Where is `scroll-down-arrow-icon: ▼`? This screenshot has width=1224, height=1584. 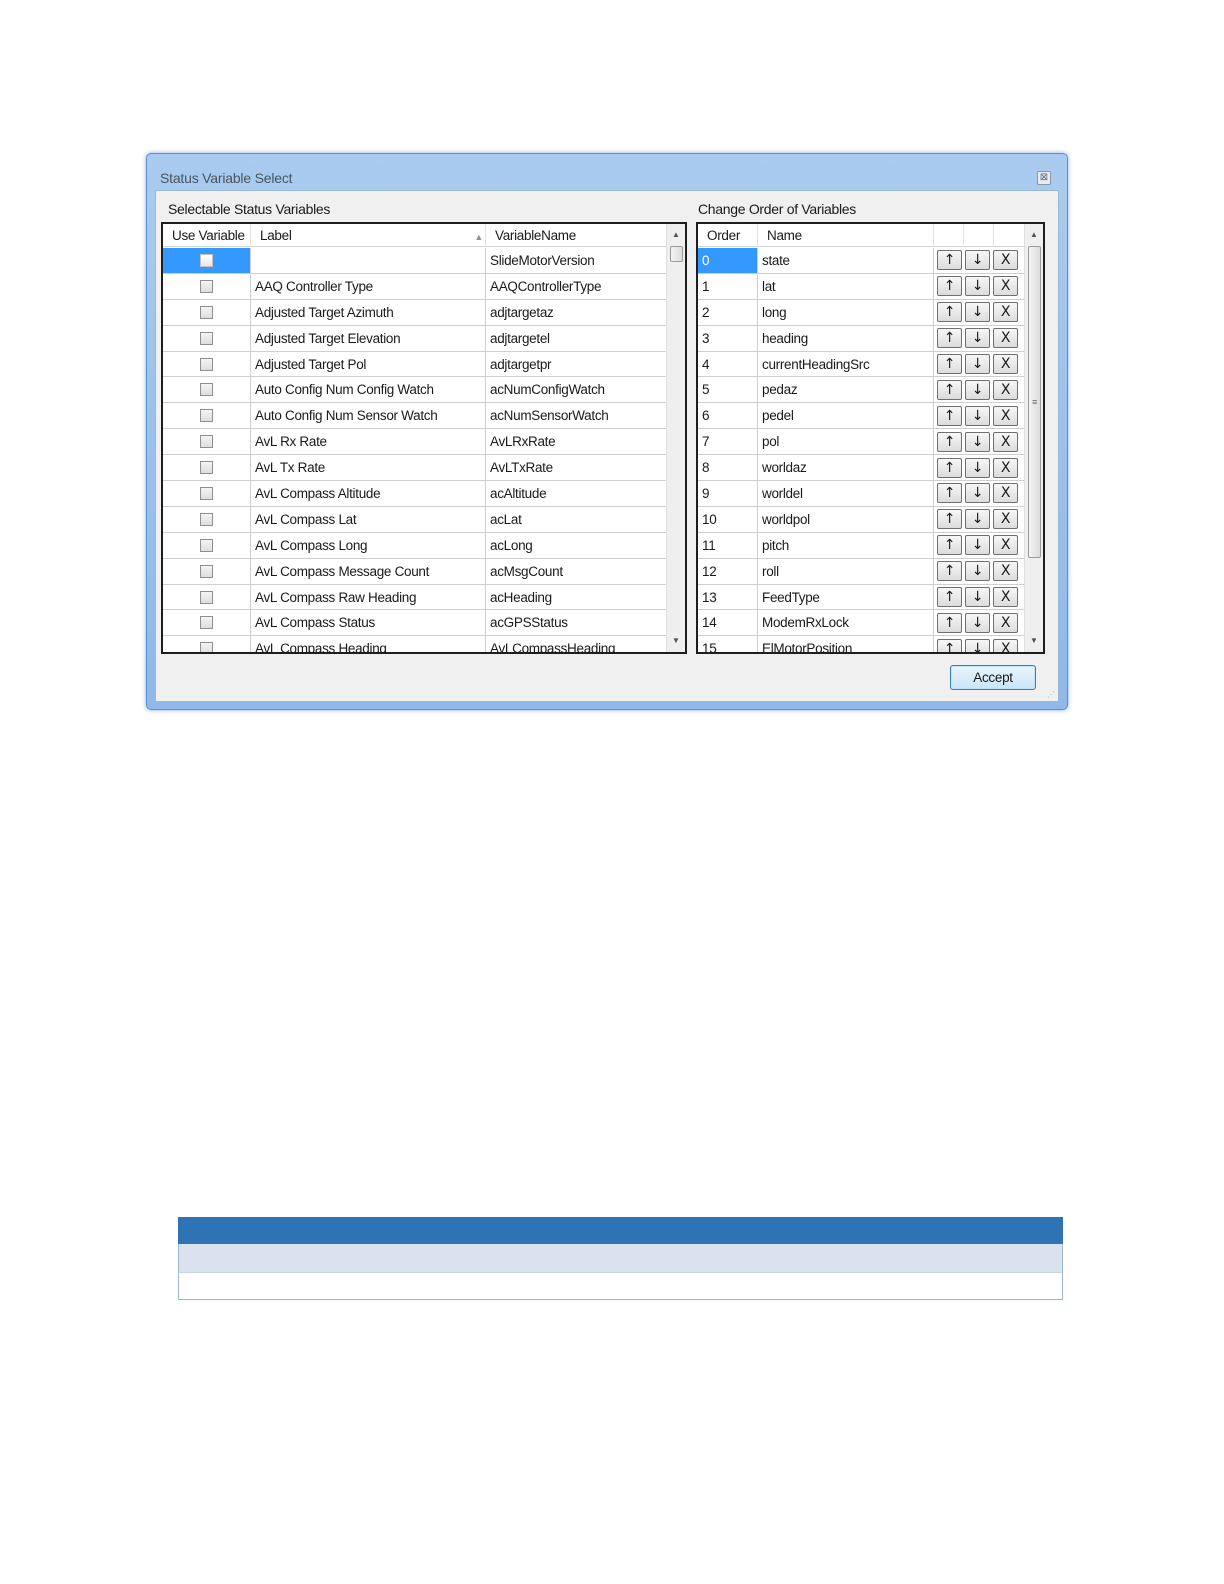 scroll-down-arrow-icon: ▼ is located at coordinates (1034, 641).